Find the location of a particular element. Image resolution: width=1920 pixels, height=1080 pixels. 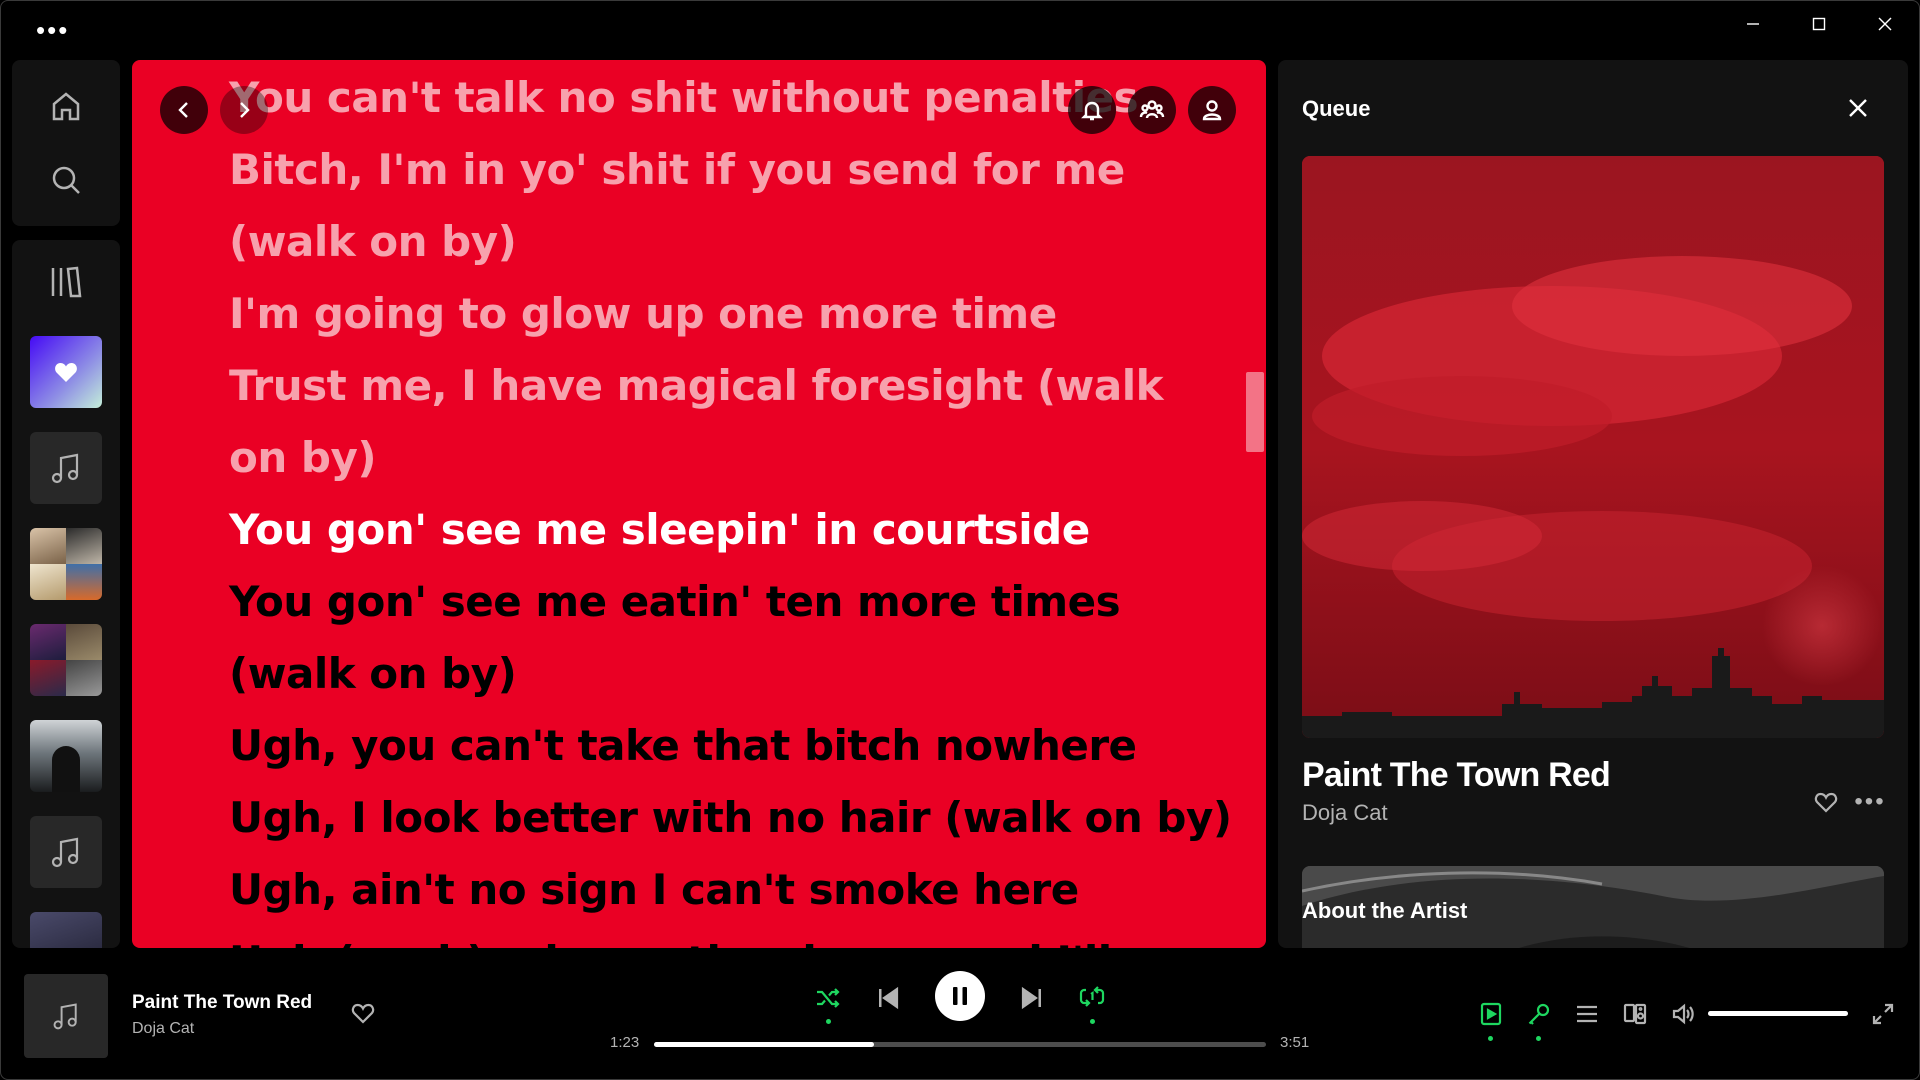

home-icon is located at coordinates (66, 106).